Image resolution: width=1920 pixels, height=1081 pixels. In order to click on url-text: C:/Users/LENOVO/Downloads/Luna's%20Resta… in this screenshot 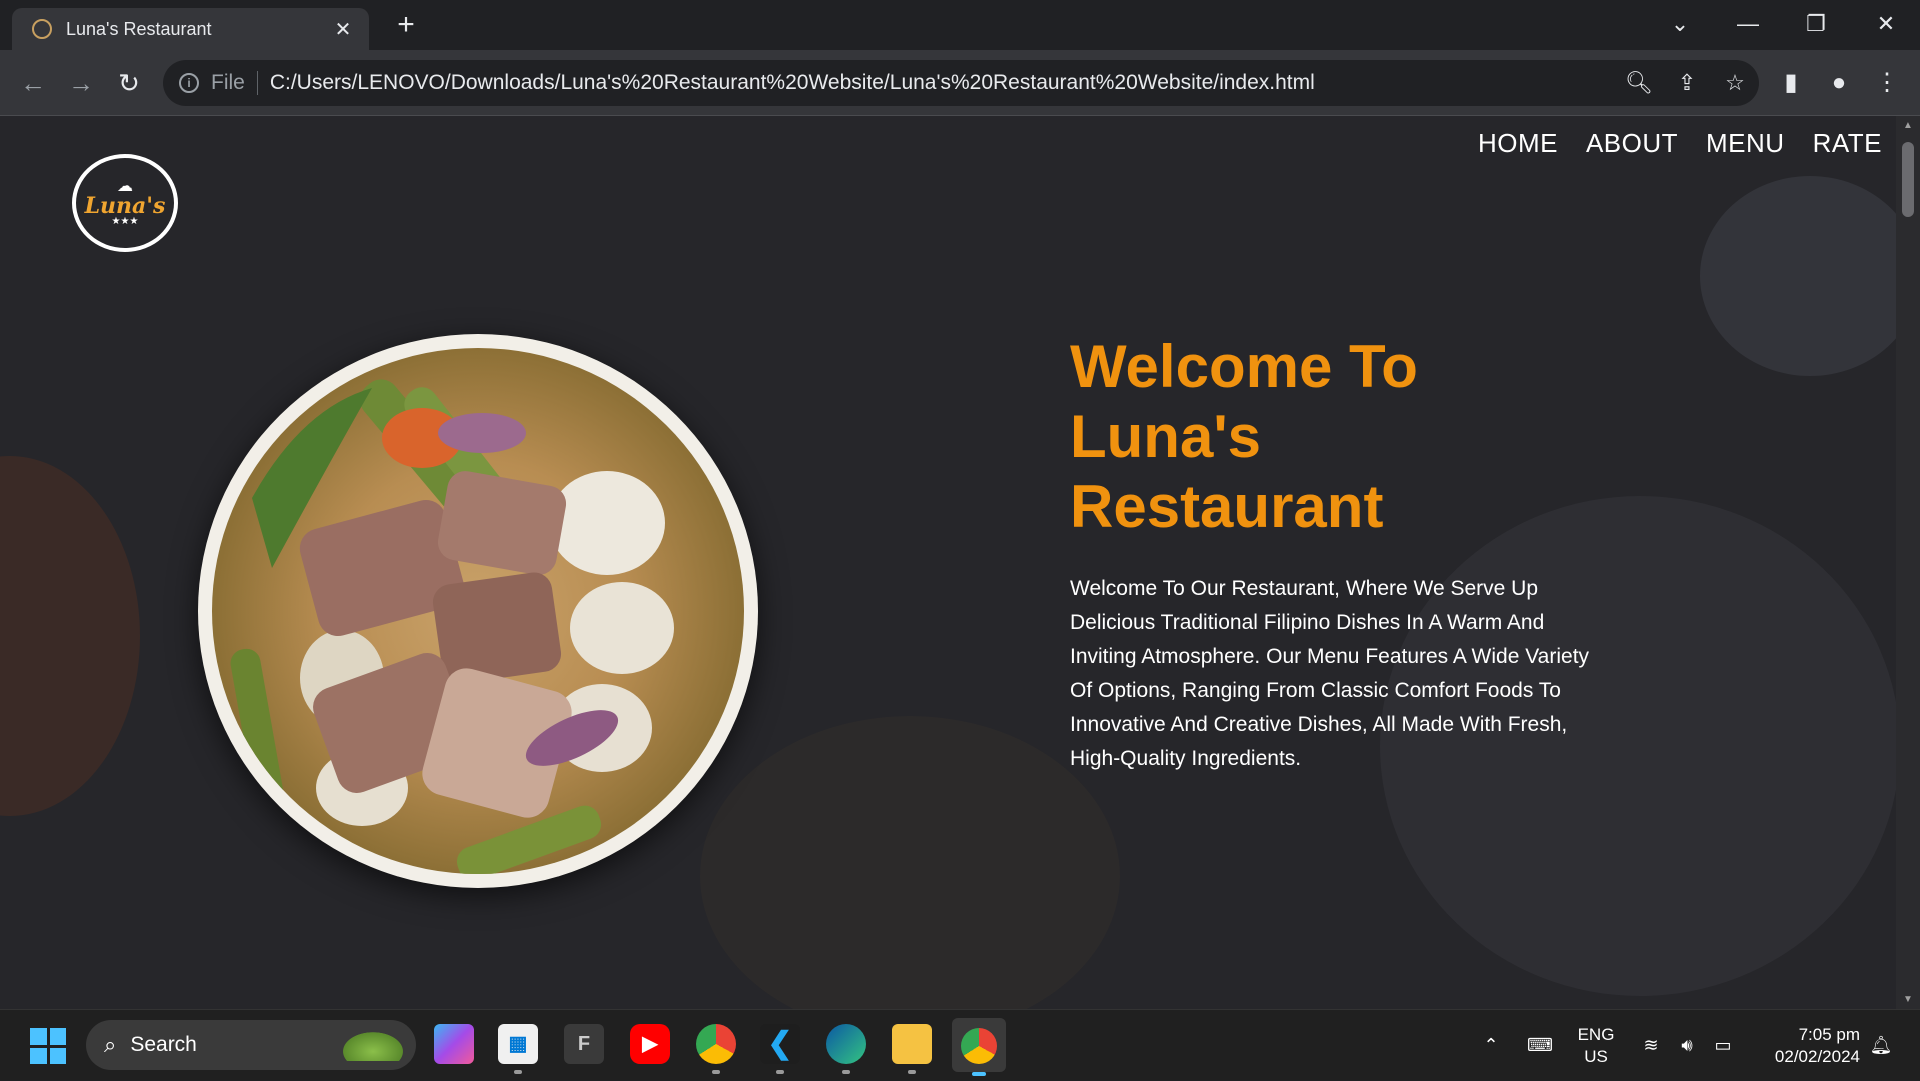, I will do `click(942, 83)`.